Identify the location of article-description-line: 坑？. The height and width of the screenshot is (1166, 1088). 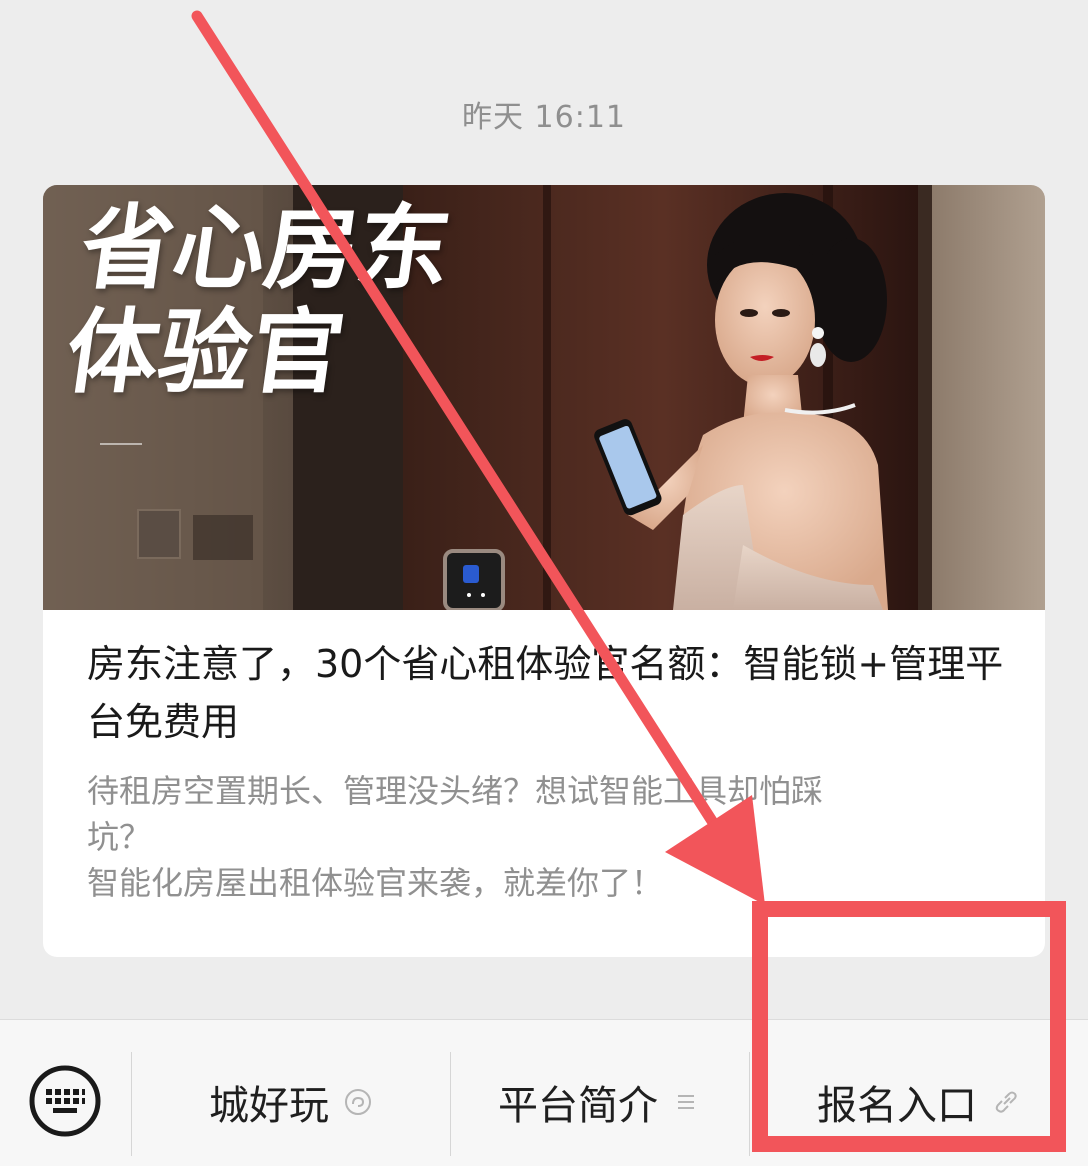
(119, 837).